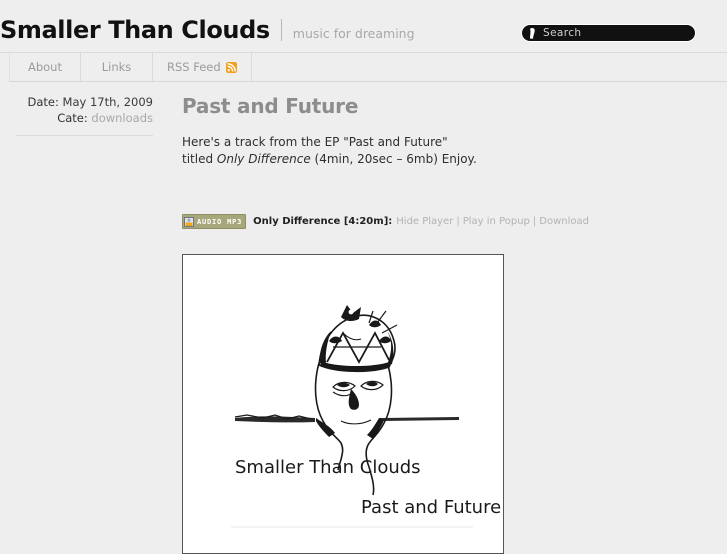 This screenshot has width=727, height=554. I want to click on search-box, so click(608, 33).